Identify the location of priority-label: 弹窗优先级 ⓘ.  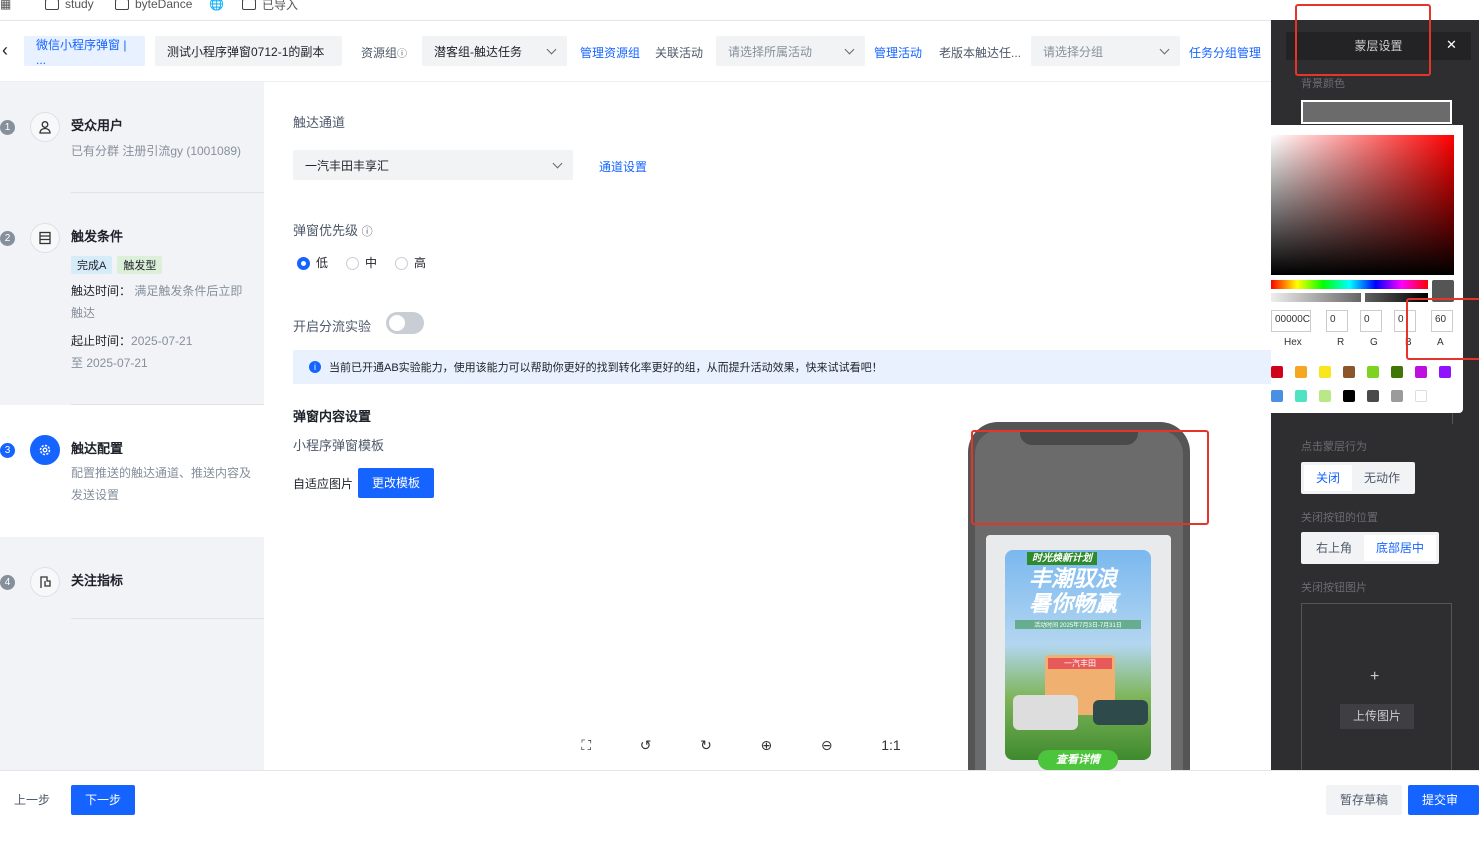
(333, 230).